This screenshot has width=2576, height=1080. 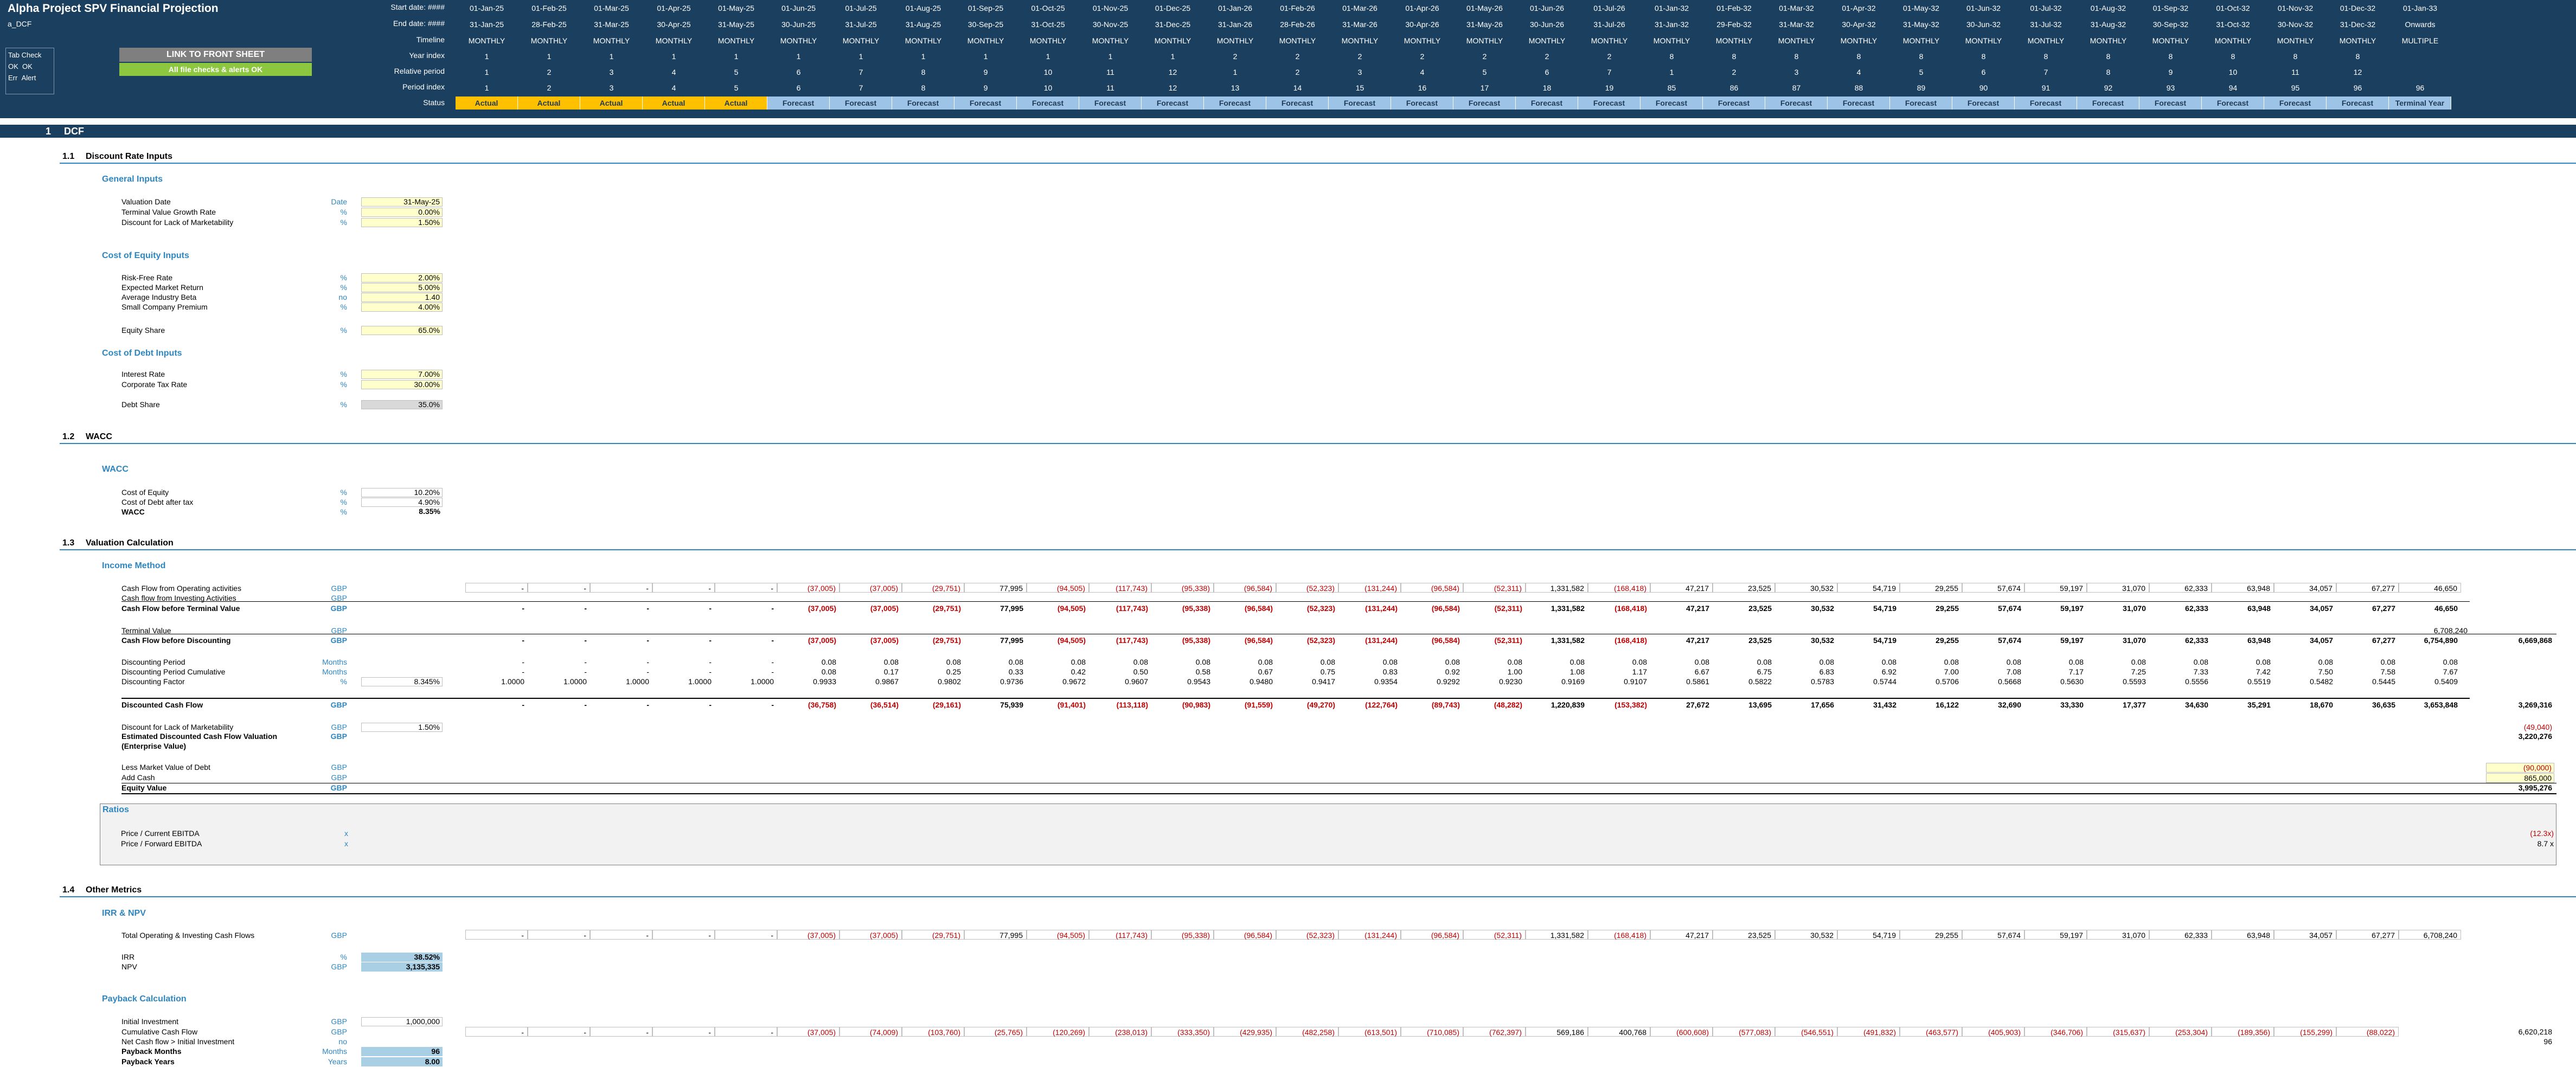 What do you see at coordinates (1235, 8) in the screenshot?
I see `header-cell: 01-Jan-26` at bounding box center [1235, 8].